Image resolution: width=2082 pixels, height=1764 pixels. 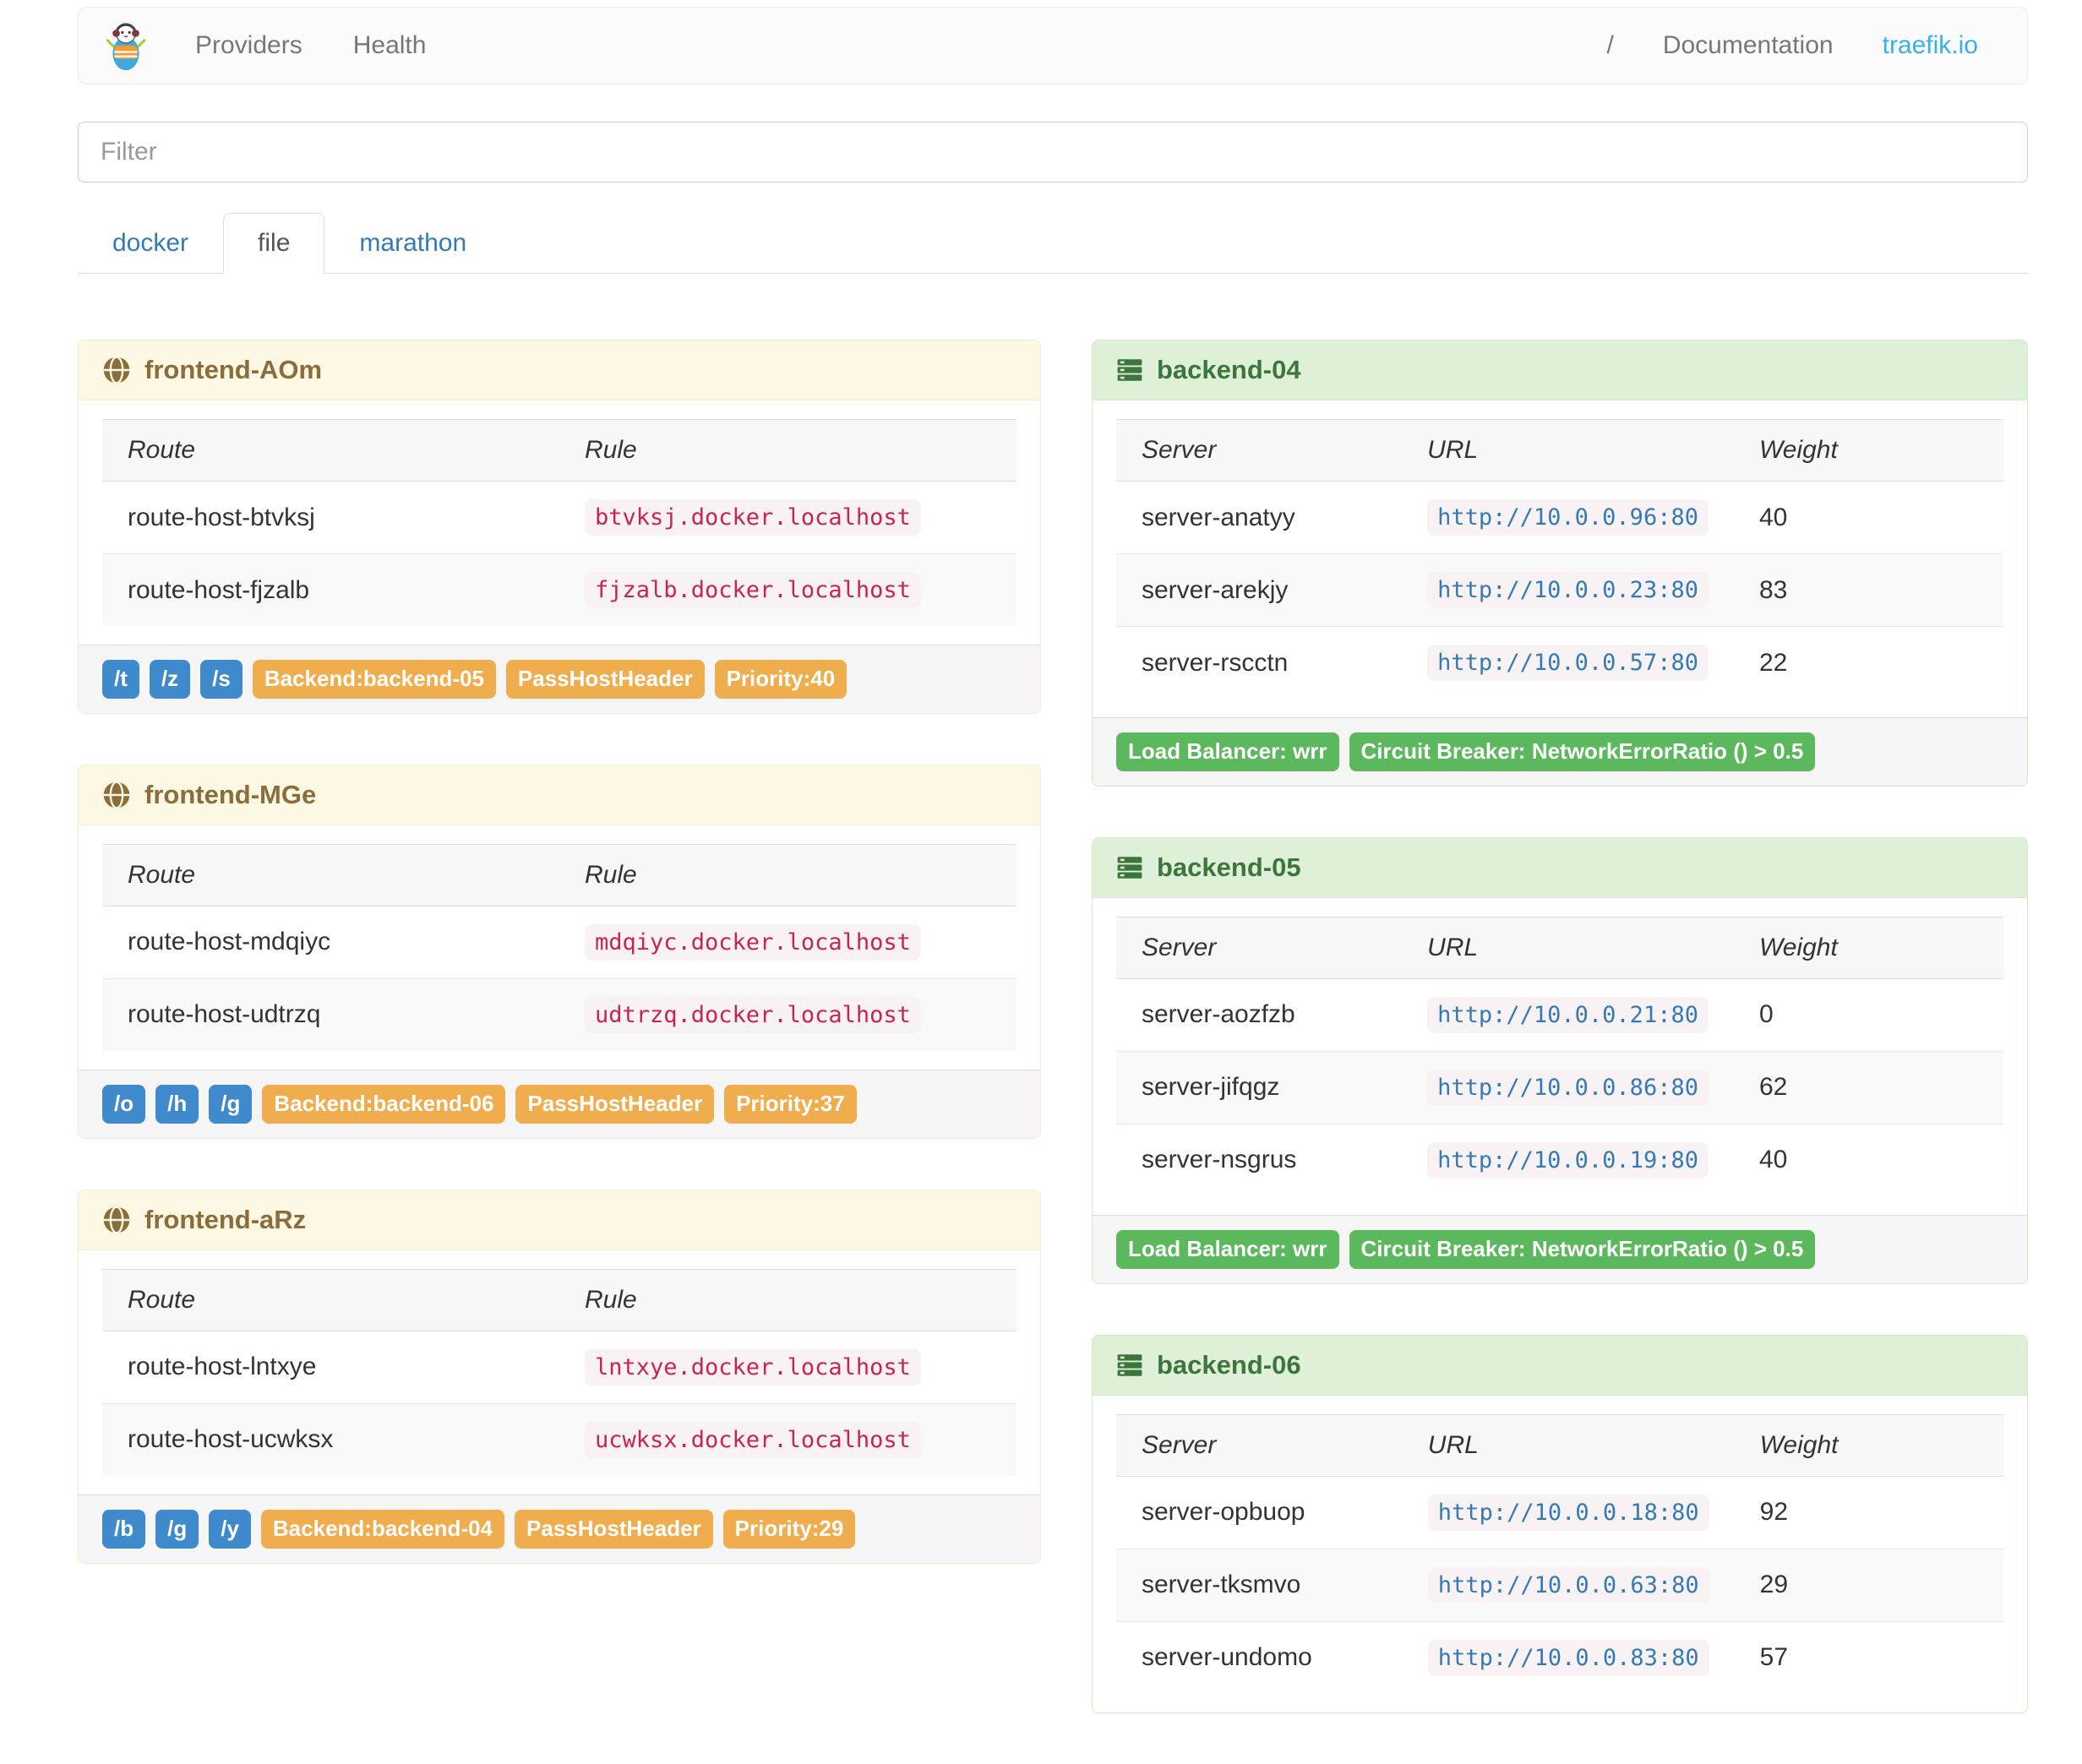 What do you see at coordinates (124, 1104) in the screenshot?
I see `path-badge: /o` at bounding box center [124, 1104].